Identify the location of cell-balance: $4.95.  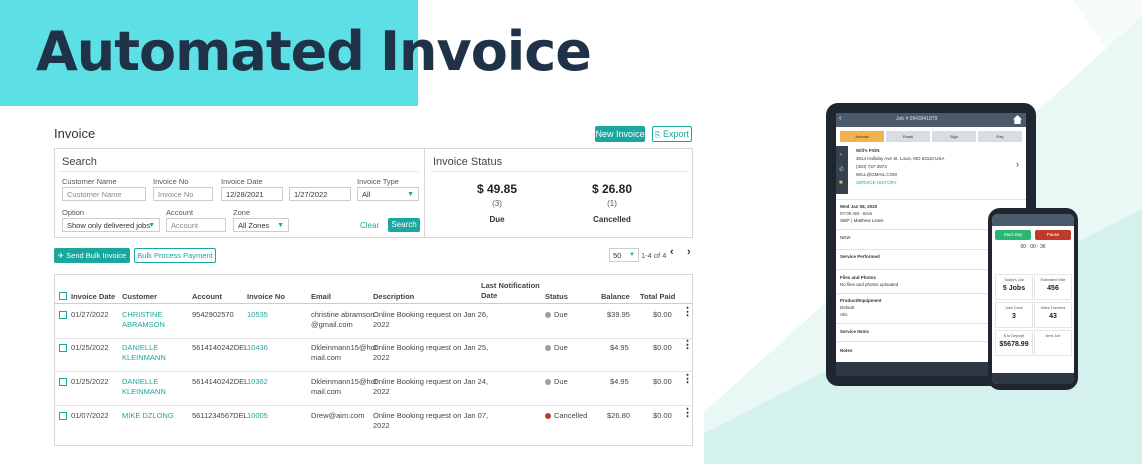
(619, 381).